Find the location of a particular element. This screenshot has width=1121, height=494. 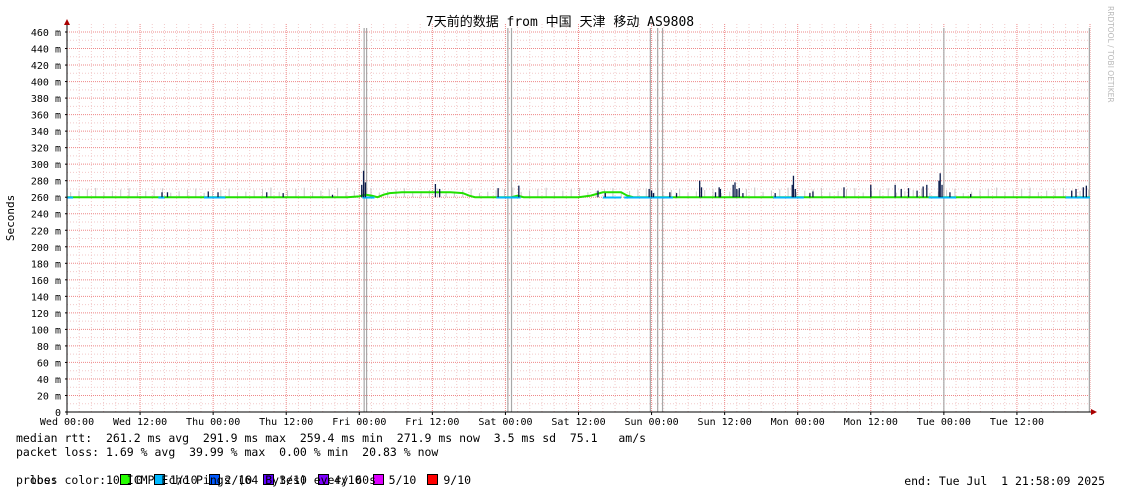

x-tick-label: Fri 00:00 is located at coordinates (359, 422).